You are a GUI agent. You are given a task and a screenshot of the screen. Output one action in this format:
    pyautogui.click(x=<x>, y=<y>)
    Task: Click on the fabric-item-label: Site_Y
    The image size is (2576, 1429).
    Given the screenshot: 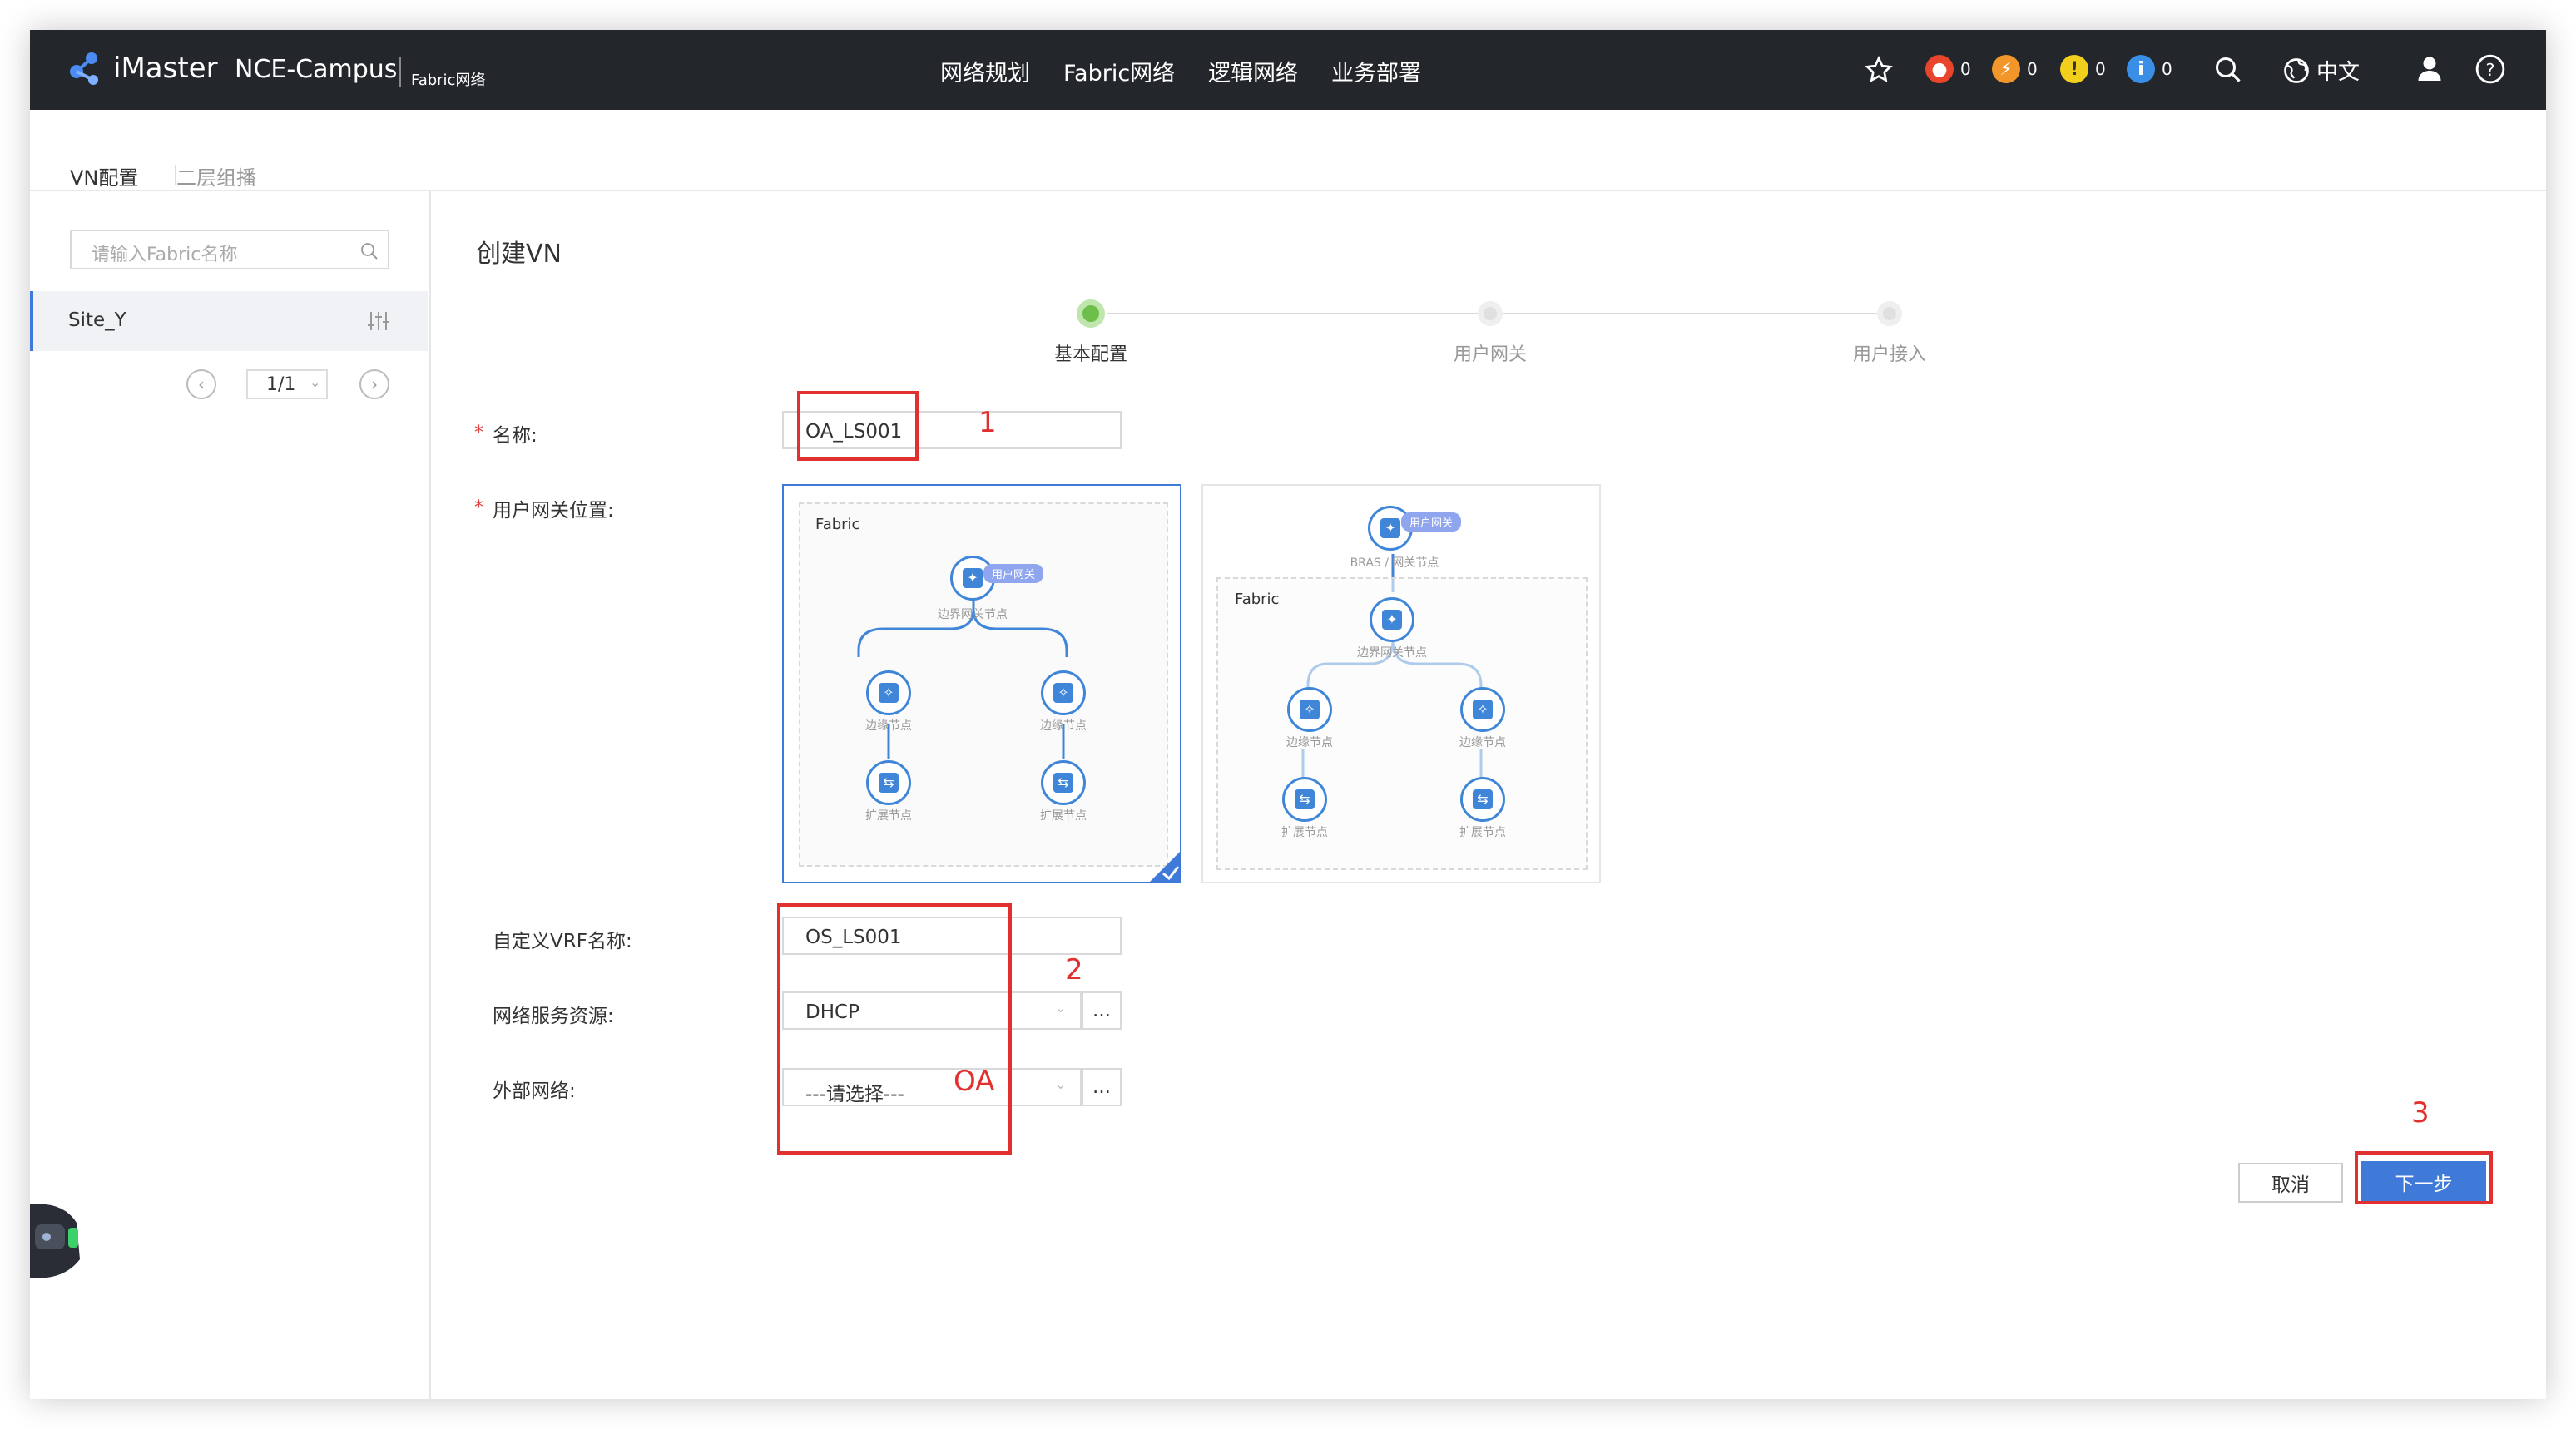 What is the action you would take?
    pyautogui.click(x=97, y=320)
    